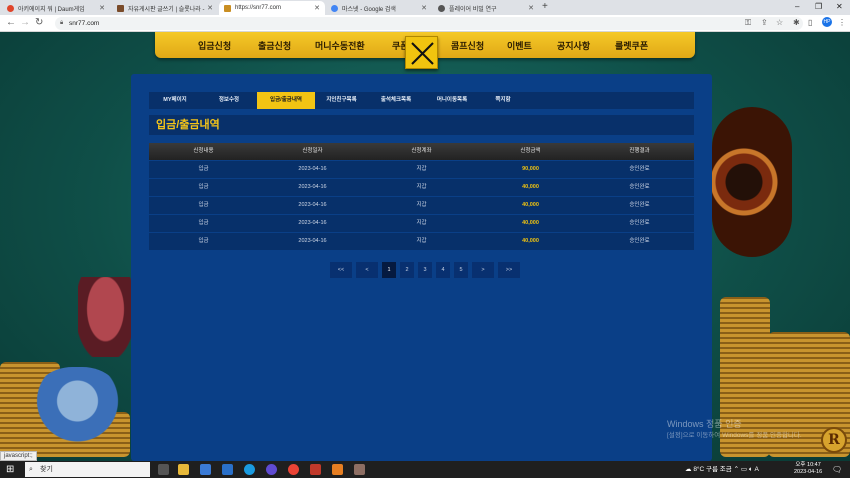 The image size is (850, 478). I want to click on taskbar-search: ⌕ 찾기, so click(87, 469).